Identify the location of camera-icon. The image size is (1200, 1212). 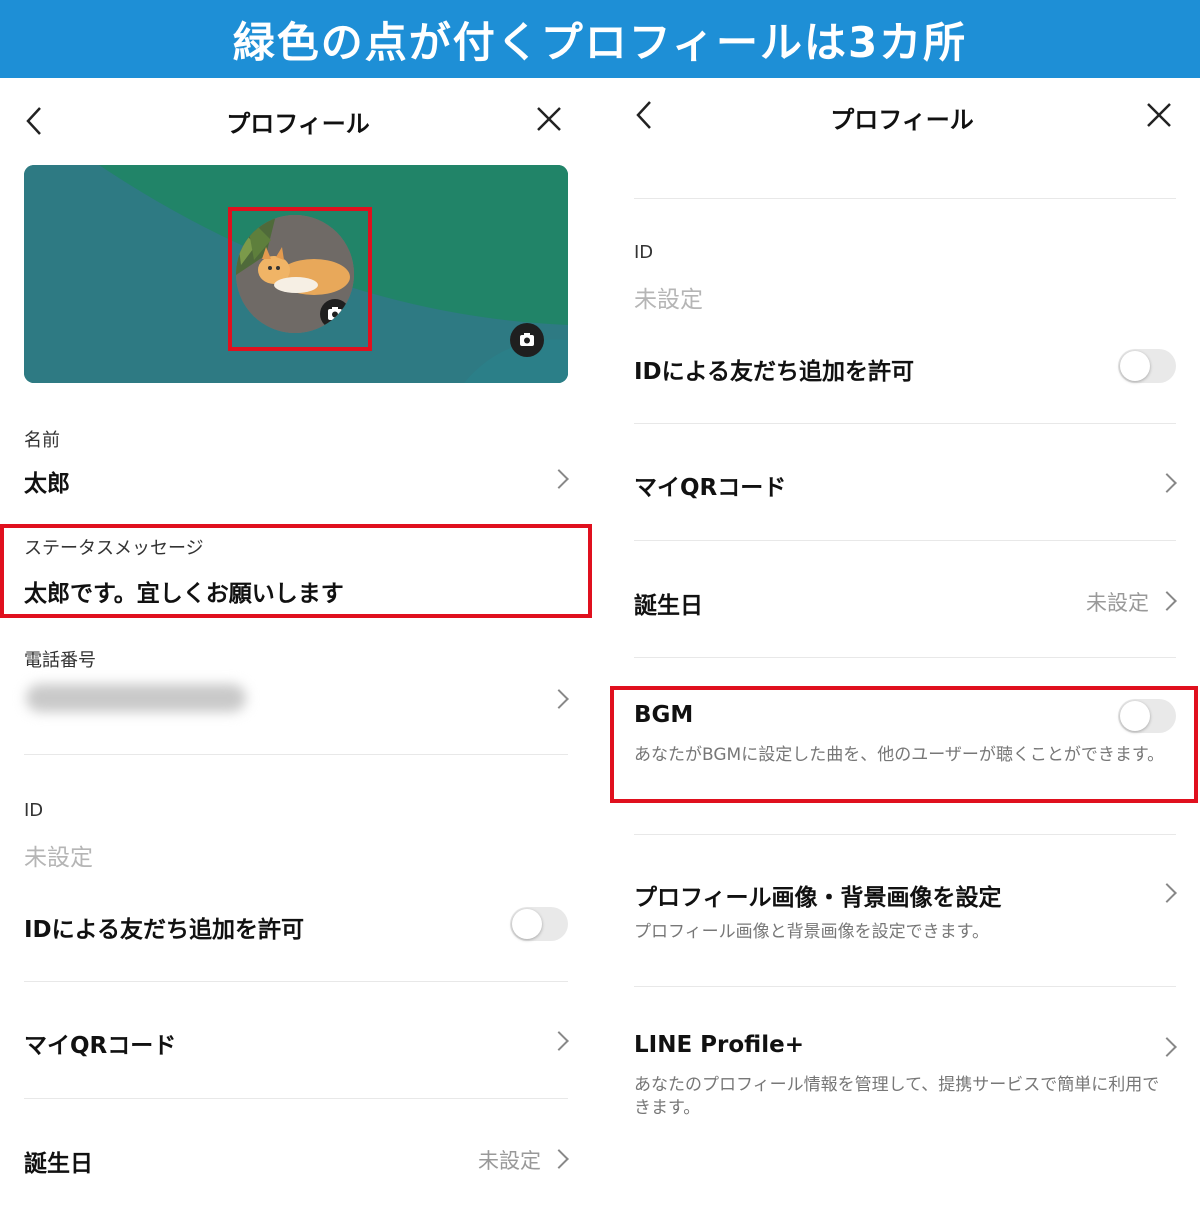
(527, 339).